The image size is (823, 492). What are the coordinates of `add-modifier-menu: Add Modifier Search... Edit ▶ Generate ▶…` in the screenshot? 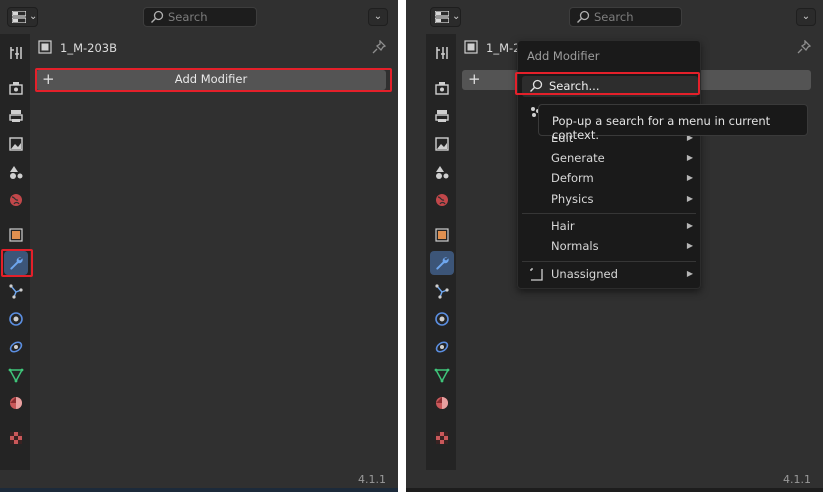 It's located at (609, 164).